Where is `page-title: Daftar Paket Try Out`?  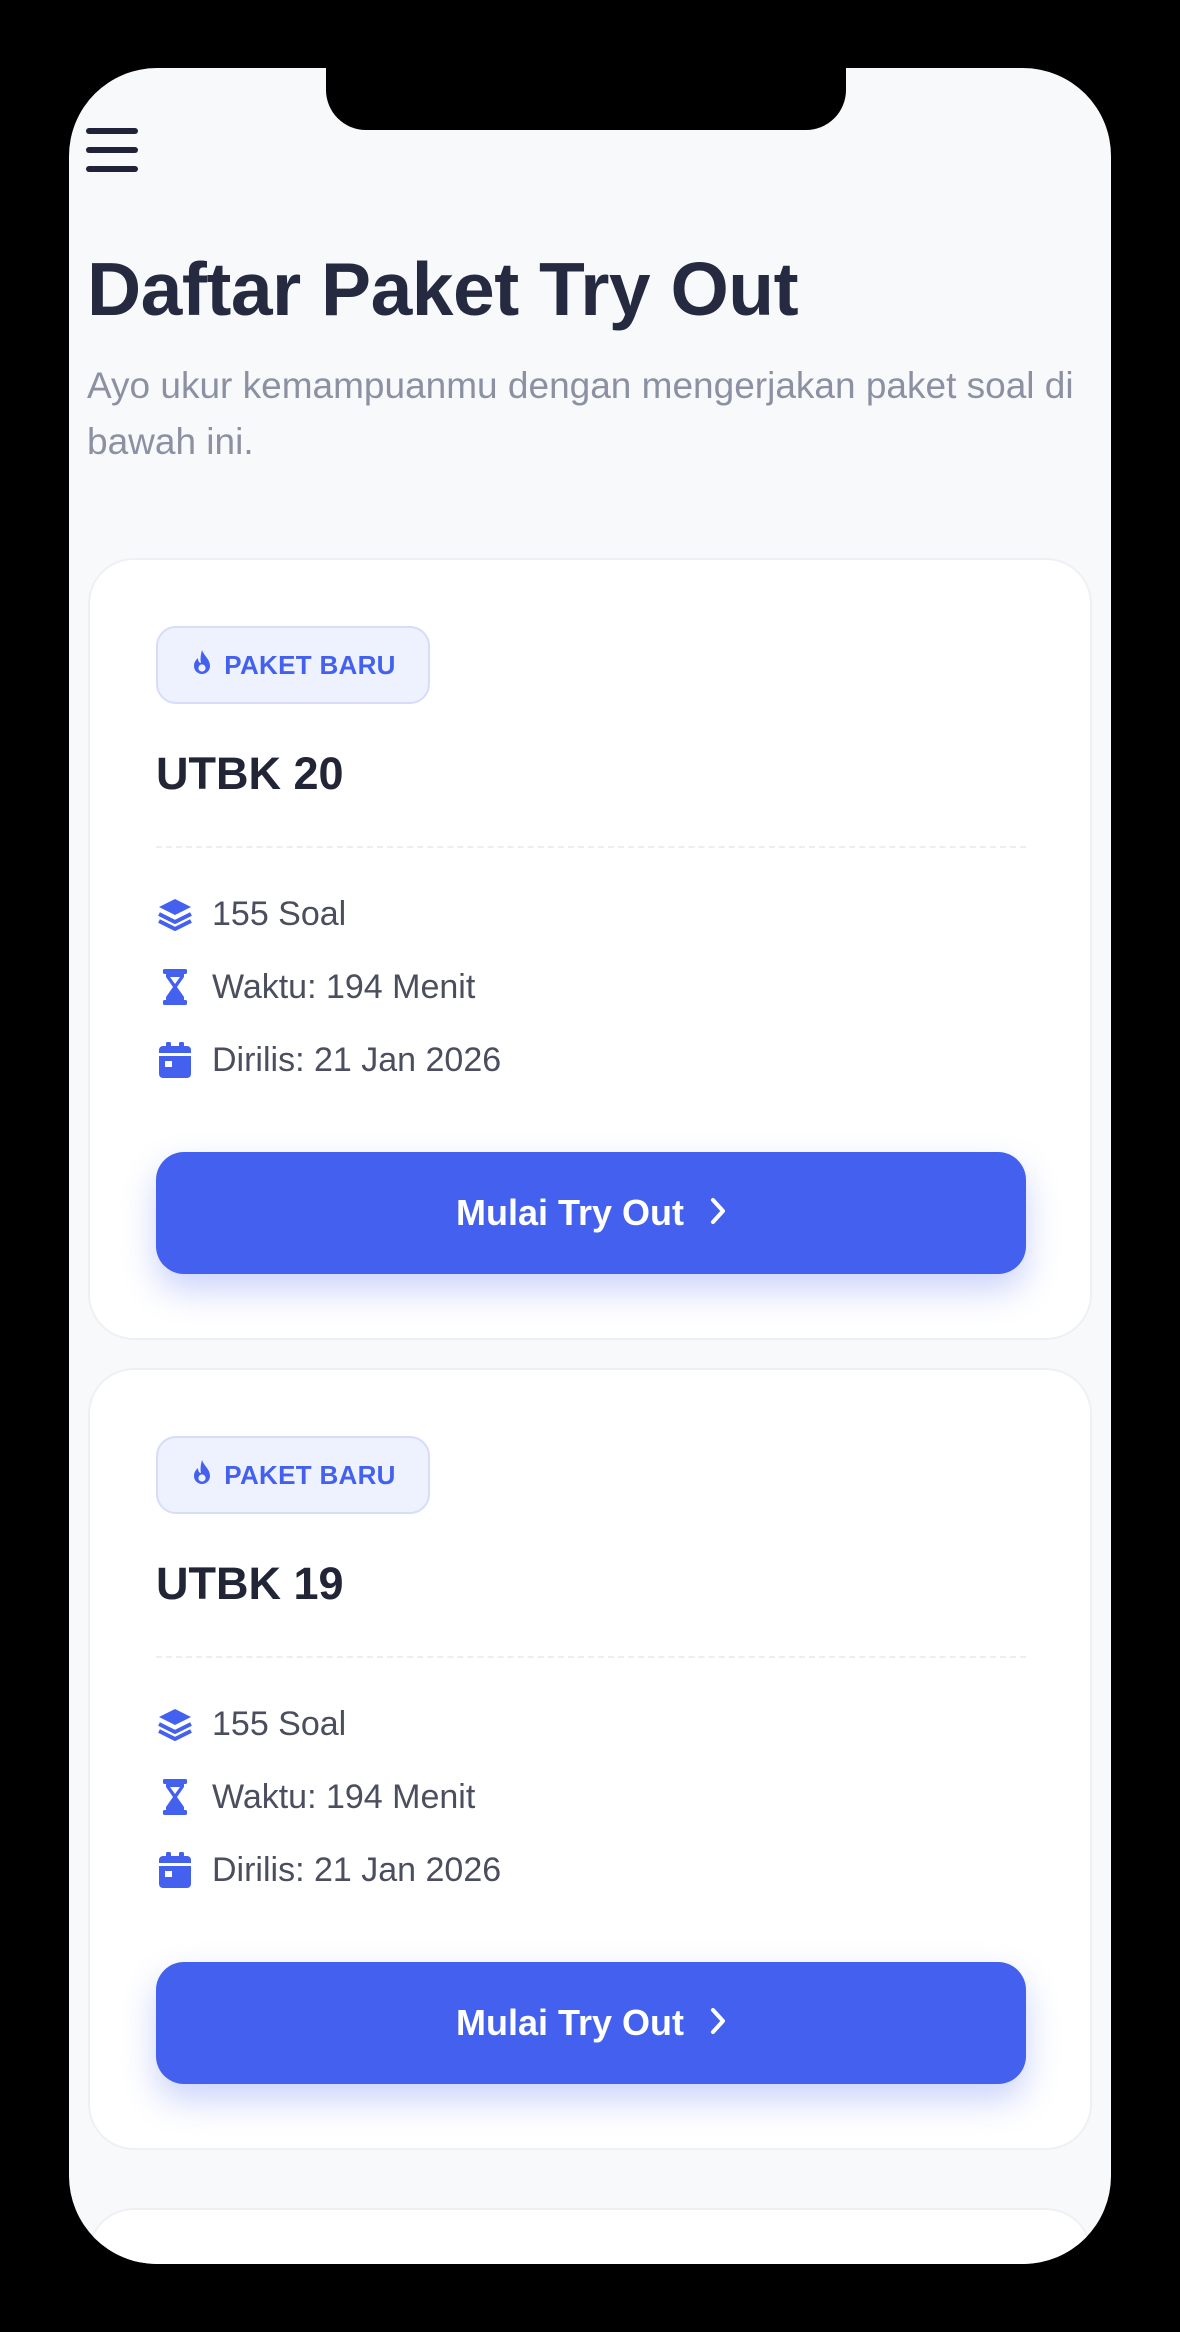
page-title: Daftar Paket Try Out is located at coordinates (443, 289).